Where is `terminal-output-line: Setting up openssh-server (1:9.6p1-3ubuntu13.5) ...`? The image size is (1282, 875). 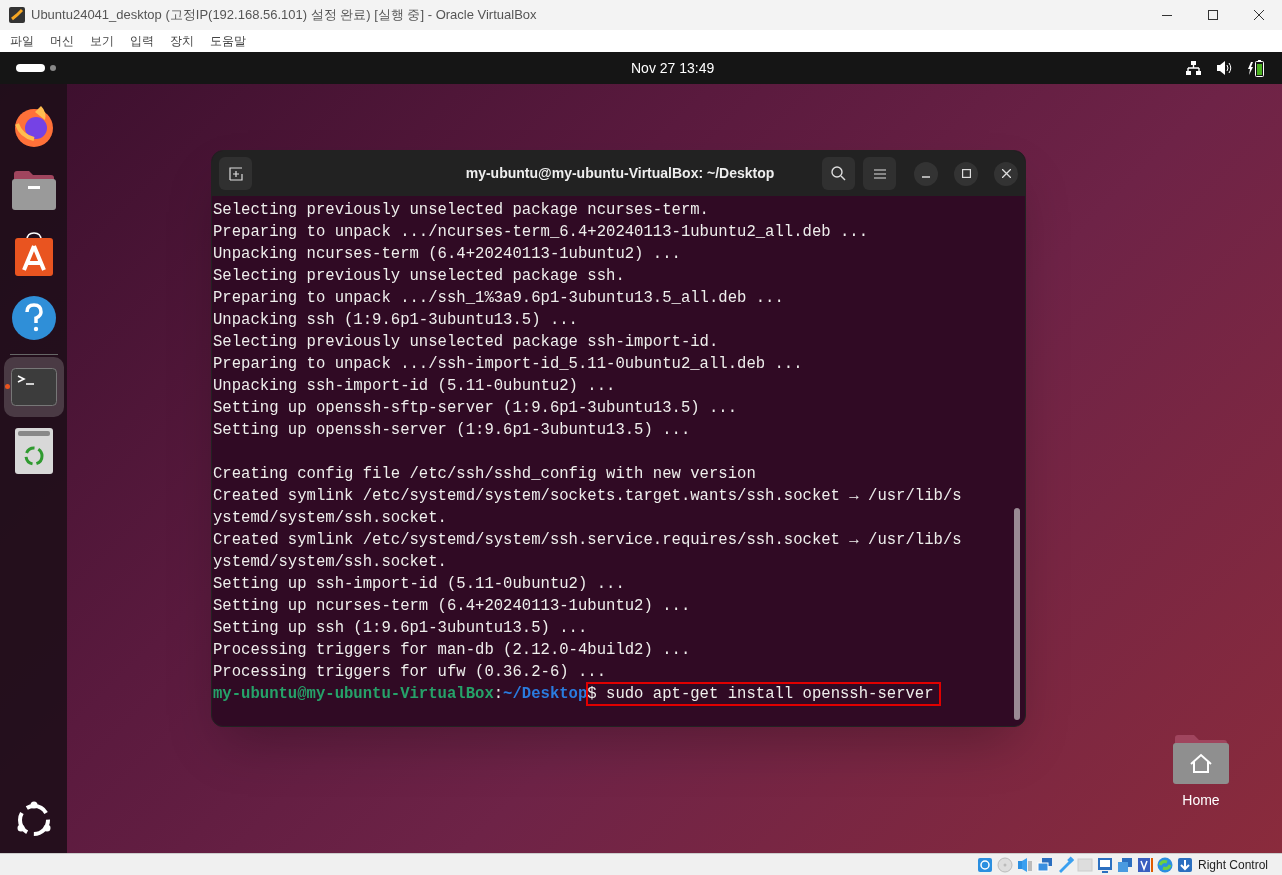 terminal-output-line: Setting up openssh-server (1:9.6p1-3ubuntu13.5) ... is located at coordinates (452, 430).